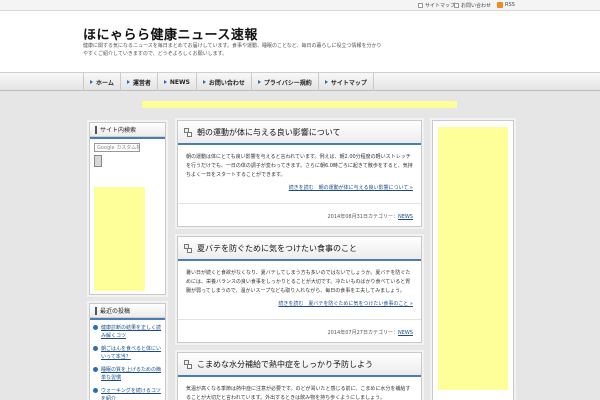 The width and height of the screenshot is (600, 400). I want to click on search-widget: サイト内検索 Google カスタム検索, so click(127, 208).